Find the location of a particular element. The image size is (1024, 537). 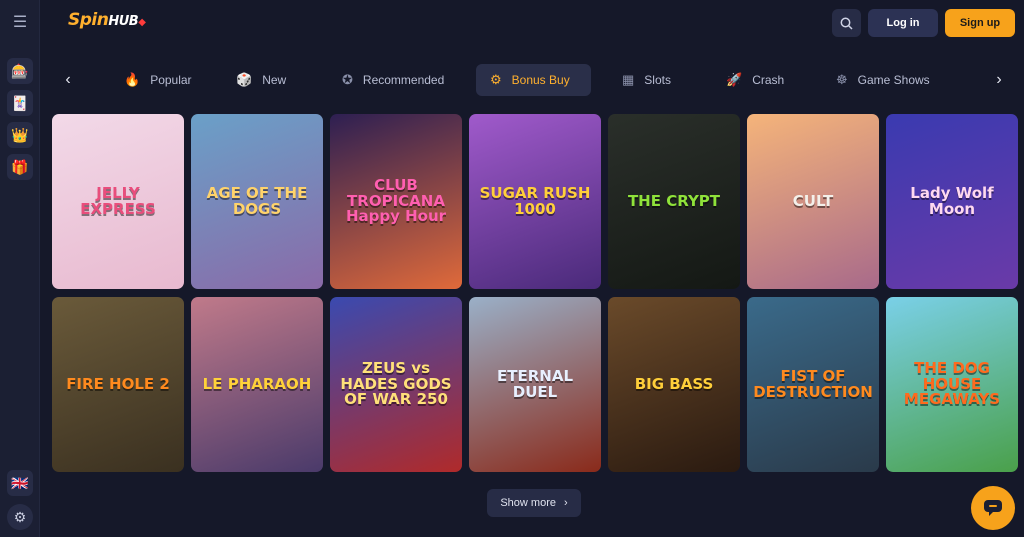

game-card: SUGAR RUSH 1000 is located at coordinates (535, 201).